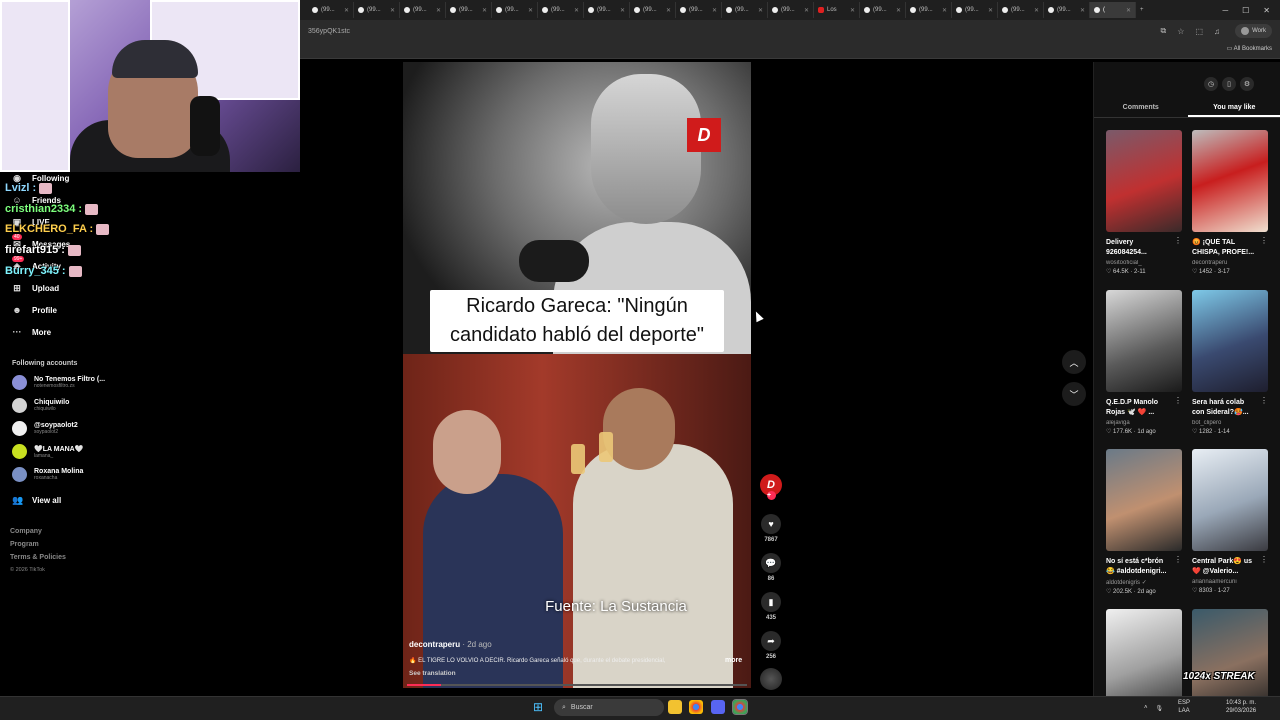 The width and height of the screenshot is (1280, 720). Describe the element at coordinates (45, 428) in the screenshot. I see `following-account: @soypaolot2 soypaolot2` at that location.